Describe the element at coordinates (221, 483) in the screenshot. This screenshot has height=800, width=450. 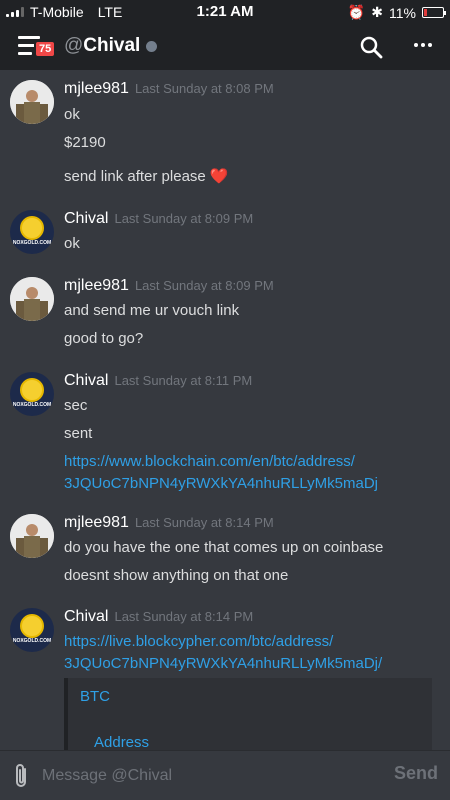
I see `message-link: 3JQUoC7bNPN4yRWXkYA4nhuRLLyMk5maDj` at that location.